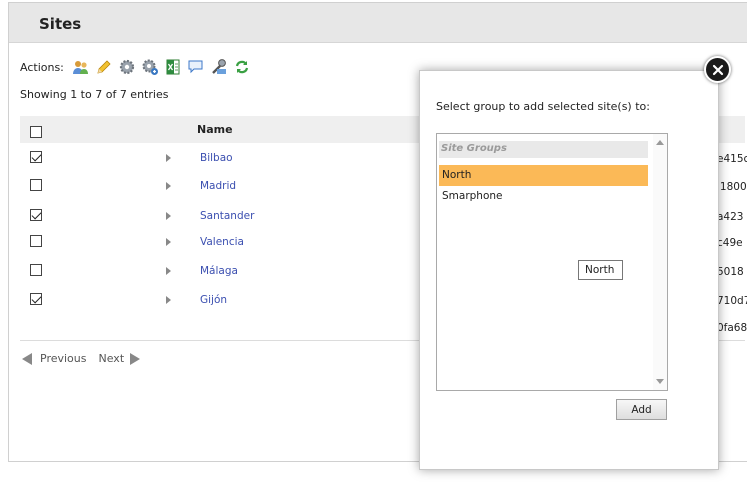  What do you see at coordinates (219, 271) in the screenshot?
I see `site-name-link: Málaga` at bounding box center [219, 271].